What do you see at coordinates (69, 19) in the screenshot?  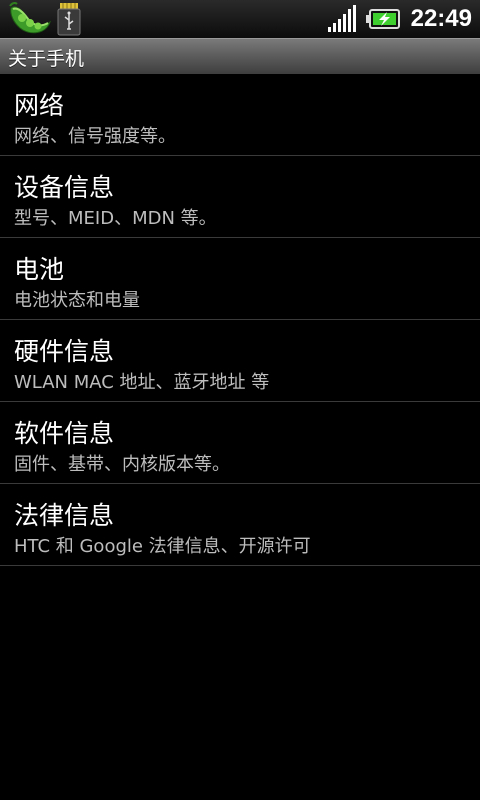 I see `sdcard-usb-icon` at bounding box center [69, 19].